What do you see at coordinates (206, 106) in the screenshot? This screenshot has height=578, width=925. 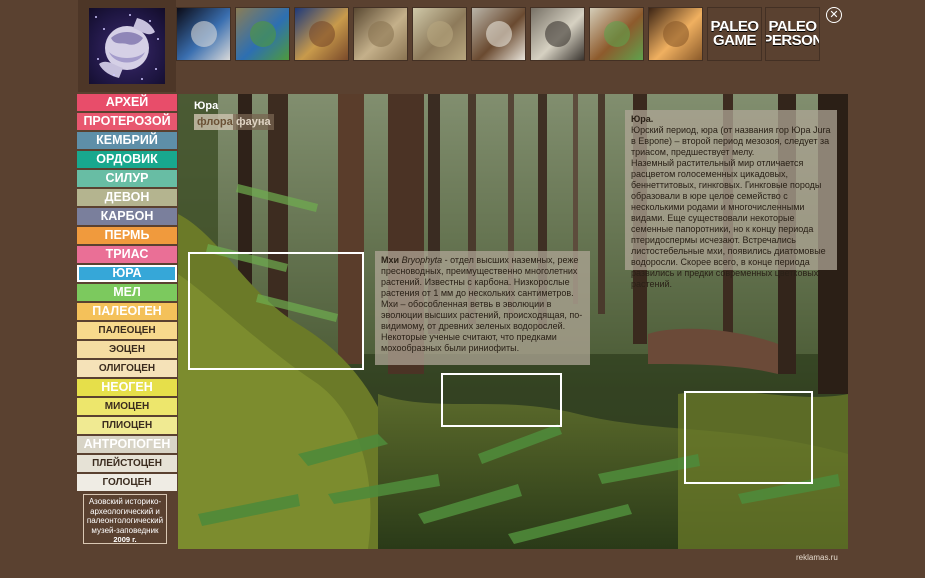 I see `scene-title: Юра` at bounding box center [206, 106].